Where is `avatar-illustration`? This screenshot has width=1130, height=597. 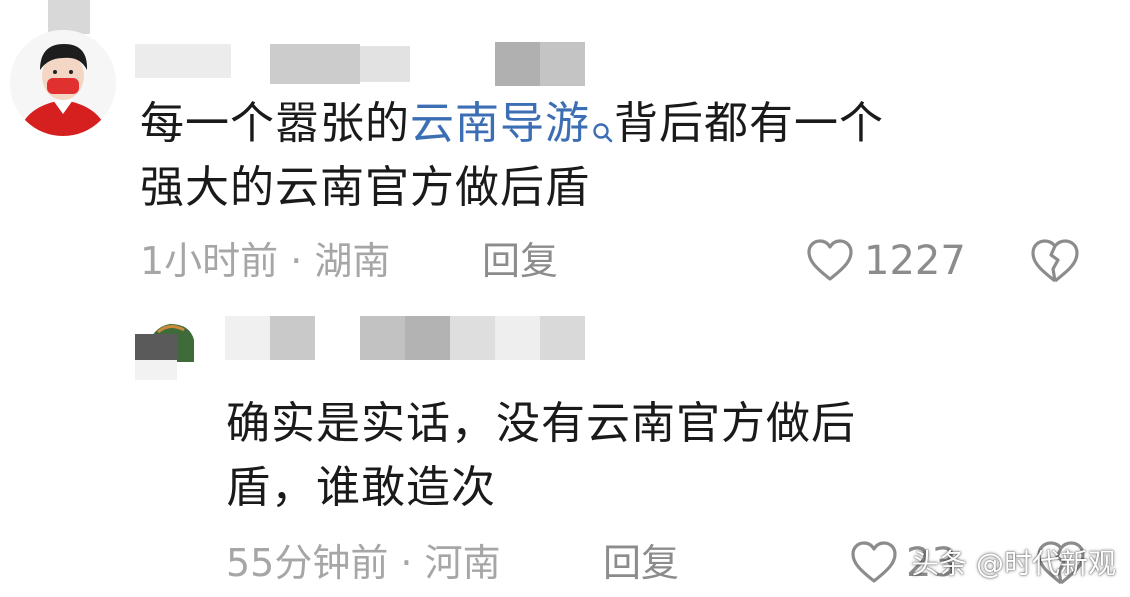
avatar-illustration is located at coordinates (63, 83).